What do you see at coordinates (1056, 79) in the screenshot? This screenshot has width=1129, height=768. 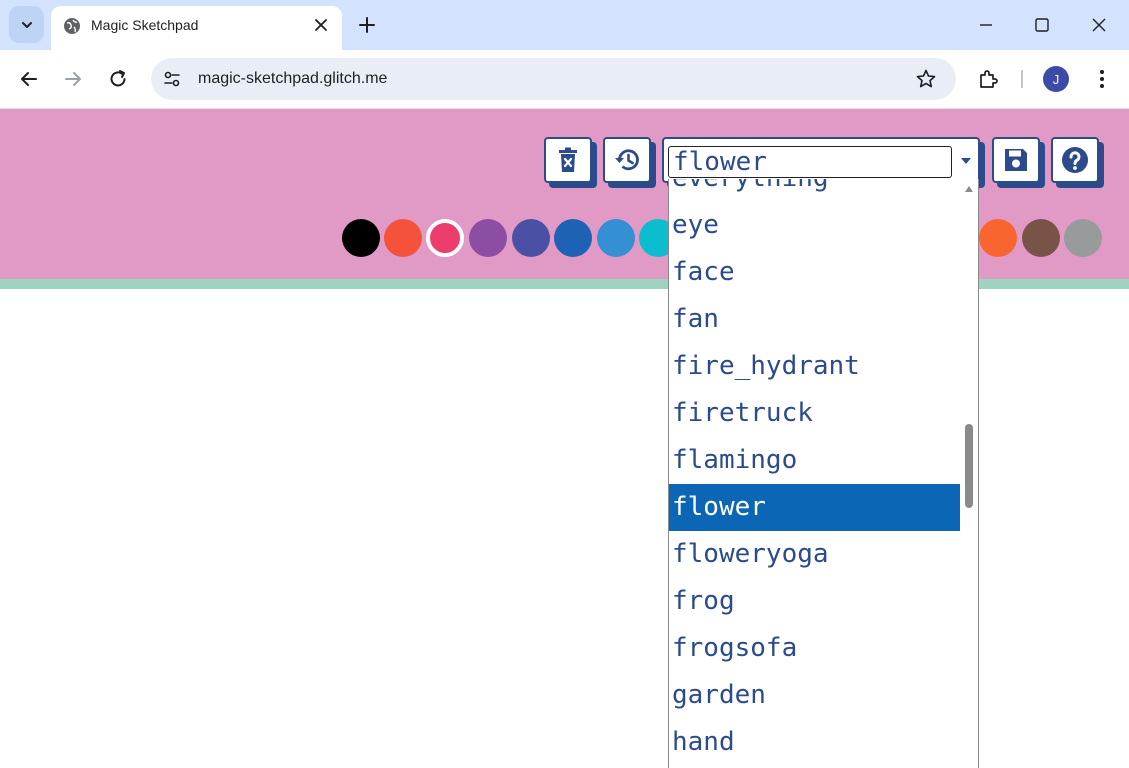 I see `profile-avatar: J` at bounding box center [1056, 79].